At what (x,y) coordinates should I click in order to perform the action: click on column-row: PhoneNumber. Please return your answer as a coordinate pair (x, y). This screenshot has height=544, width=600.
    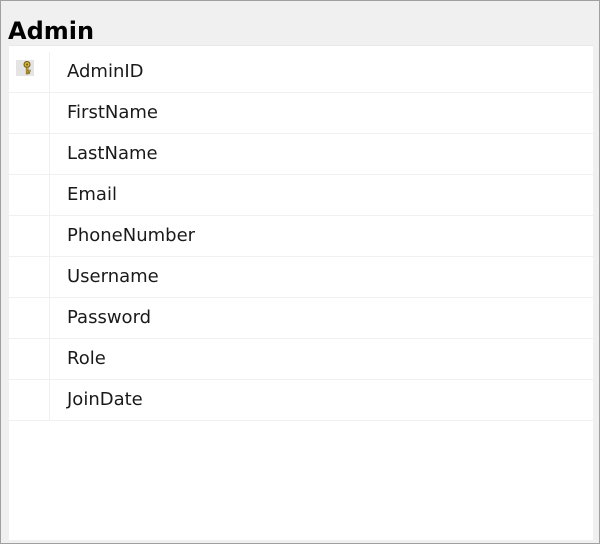
    Looking at the image, I should click on (301, 236).